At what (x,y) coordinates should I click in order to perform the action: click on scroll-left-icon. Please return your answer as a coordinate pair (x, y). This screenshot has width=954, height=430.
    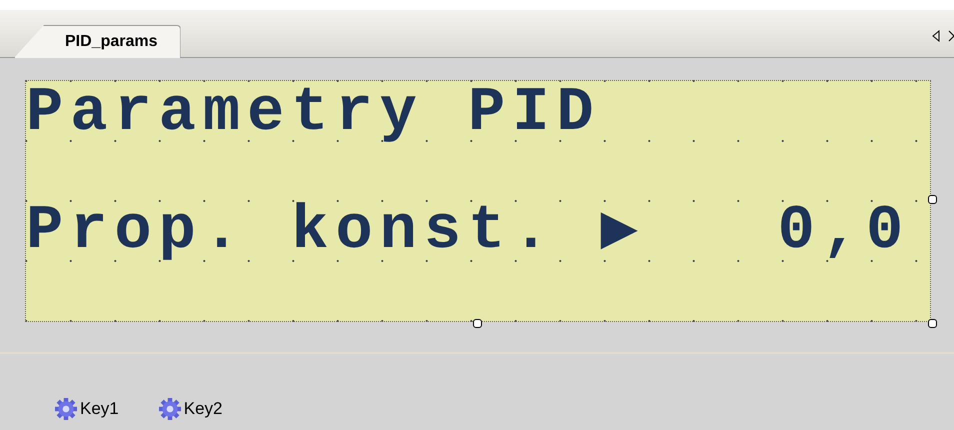
    Looking at the image, I should click on (936, 36).